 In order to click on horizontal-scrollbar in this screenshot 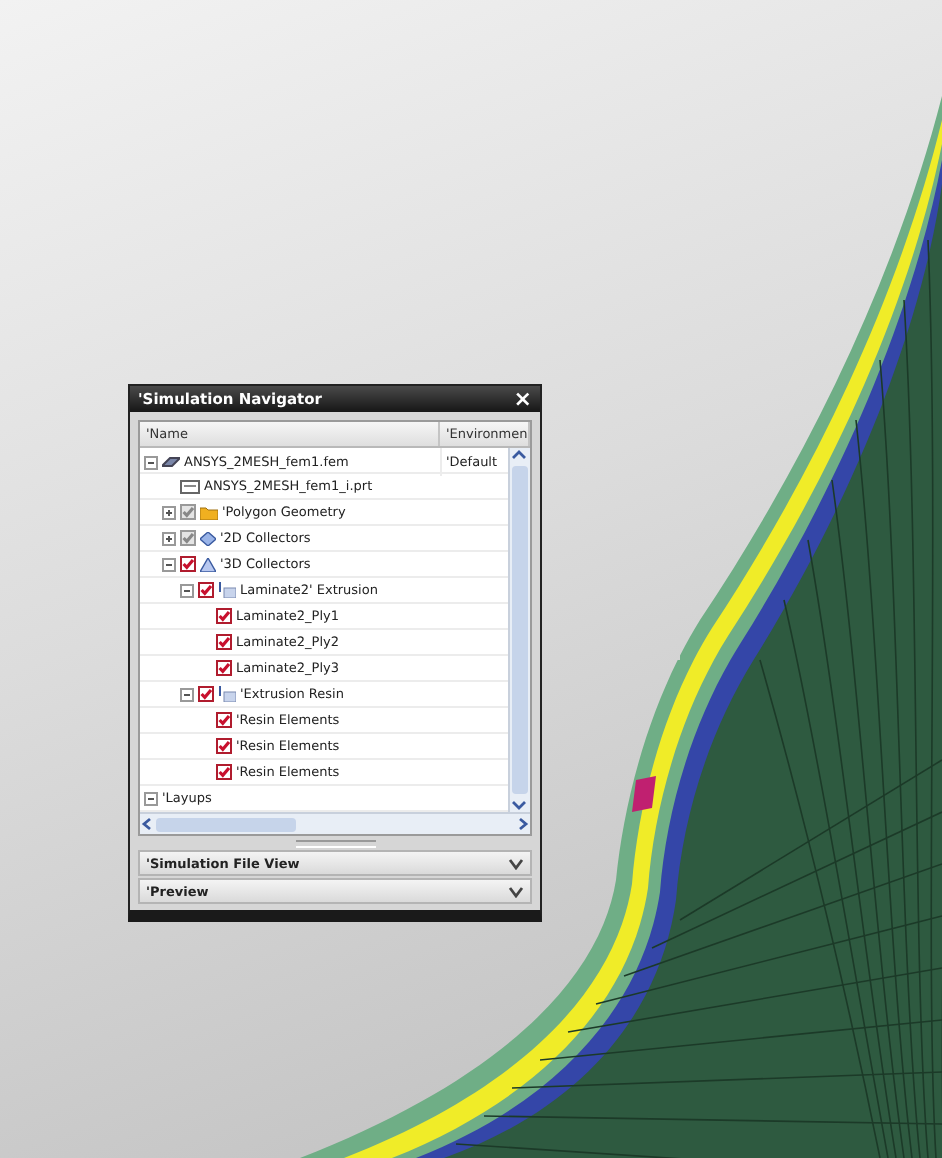, I will do `click(335, 823)`.